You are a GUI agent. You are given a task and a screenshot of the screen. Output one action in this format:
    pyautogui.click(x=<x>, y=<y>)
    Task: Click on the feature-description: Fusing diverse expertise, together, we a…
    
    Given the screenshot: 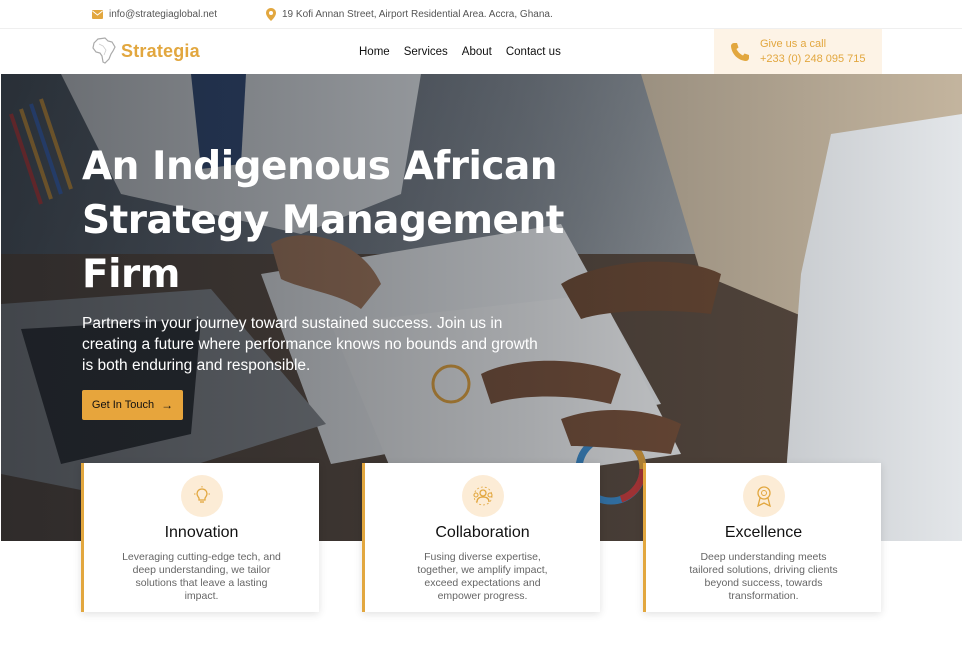 What is the action you would take?
    pyautogui.click(x=482, y=576)
    